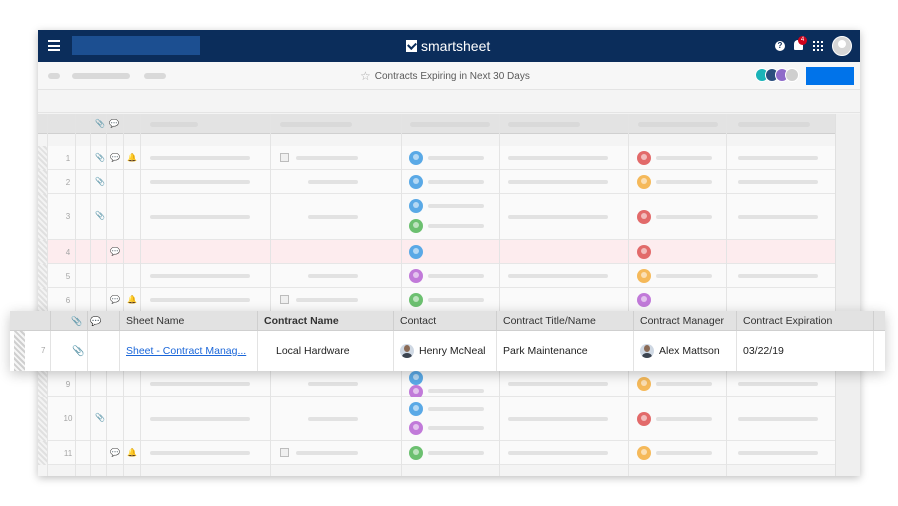 This screenshot has height=506, width=898. What do you see at coordinates (792, 75) in the screenshot?
I see `collaborator-avatar` at bounding box center [792, 75].